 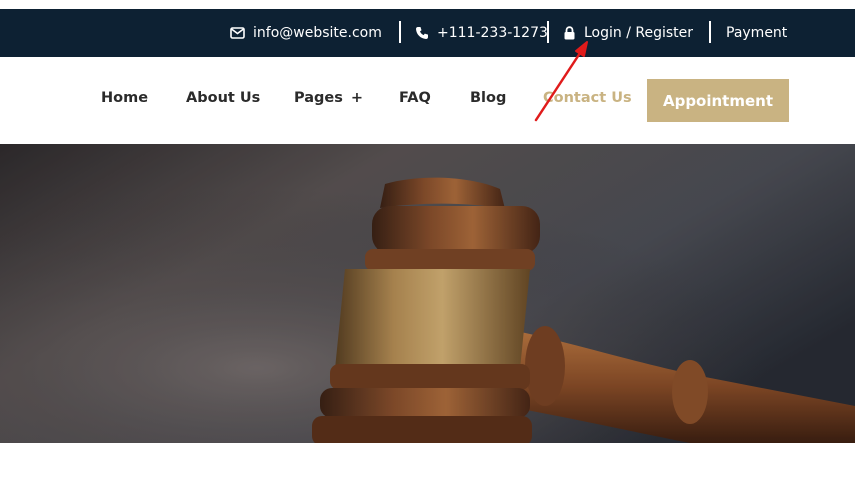 I want to click on phone-link: +111-233-1273, so click(x=481, y=33).